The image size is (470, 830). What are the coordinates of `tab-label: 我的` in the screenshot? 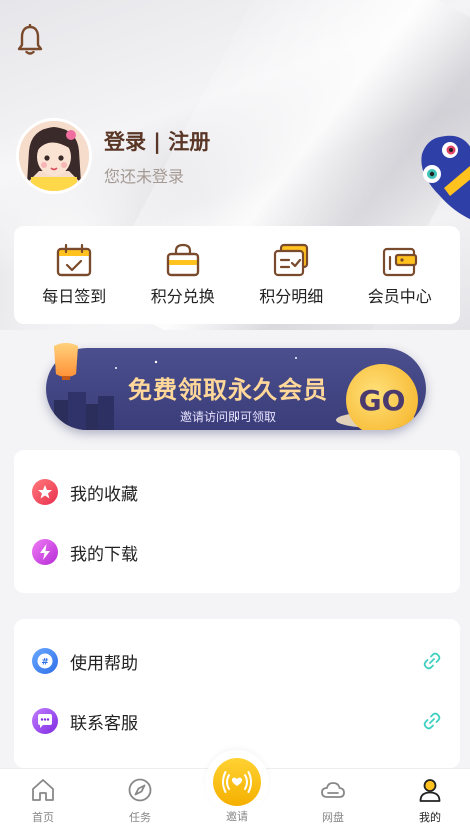 It's located at (430, 817).